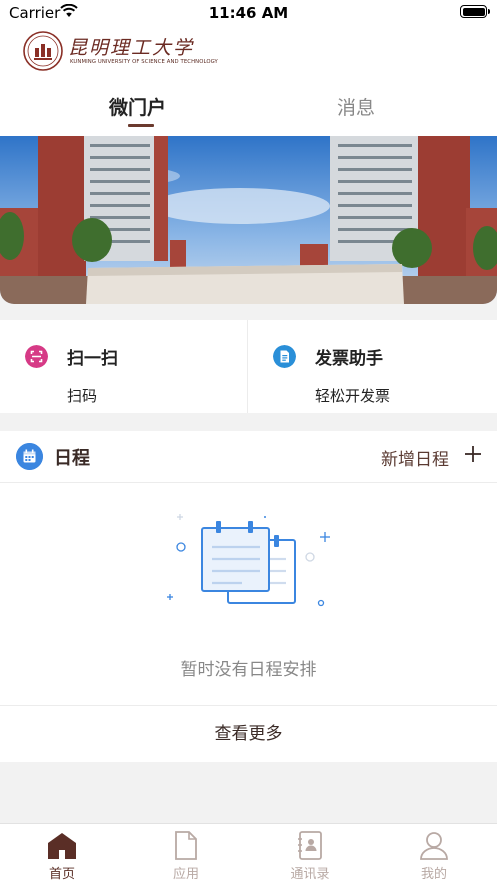 This screenshot has height=883, width=497. Describe the element at coordinates (61, 874) in the screenshot. I see `tab-home-label: 首页` at that location.